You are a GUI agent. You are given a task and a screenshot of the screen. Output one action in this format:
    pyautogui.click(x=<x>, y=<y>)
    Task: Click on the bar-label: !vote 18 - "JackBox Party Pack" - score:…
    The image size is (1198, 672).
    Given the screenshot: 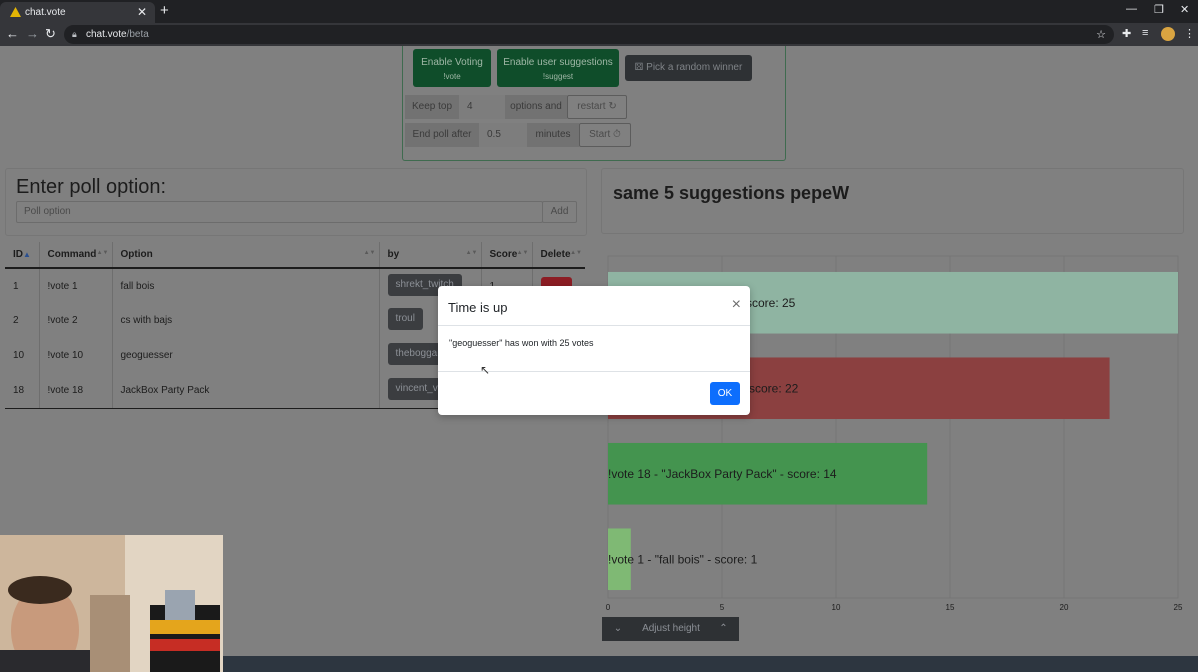 What is the action you would take?
    pyautogui.click(x=722, y=474)
    